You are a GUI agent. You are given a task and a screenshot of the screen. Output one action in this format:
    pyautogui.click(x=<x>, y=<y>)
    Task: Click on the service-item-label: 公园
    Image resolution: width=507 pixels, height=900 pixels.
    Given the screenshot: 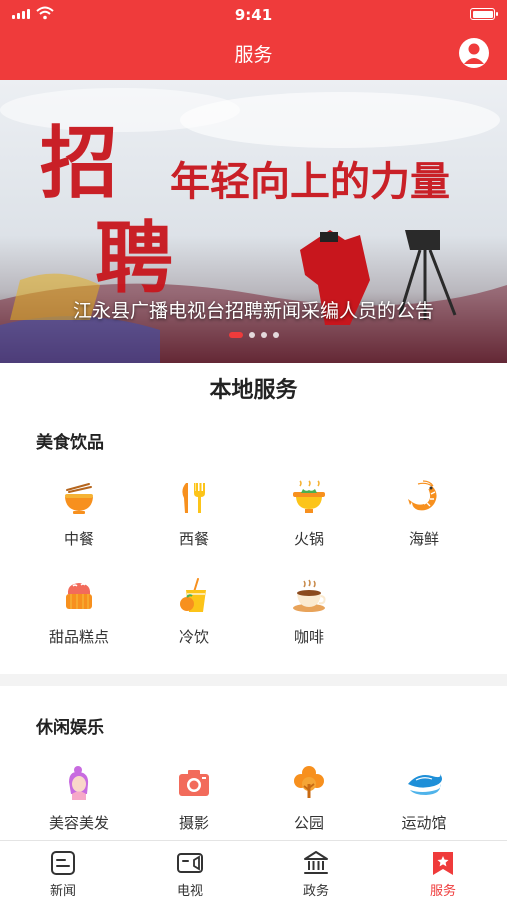 What is the action you would take?
    pyautogui.click(x=308, y=823)
    